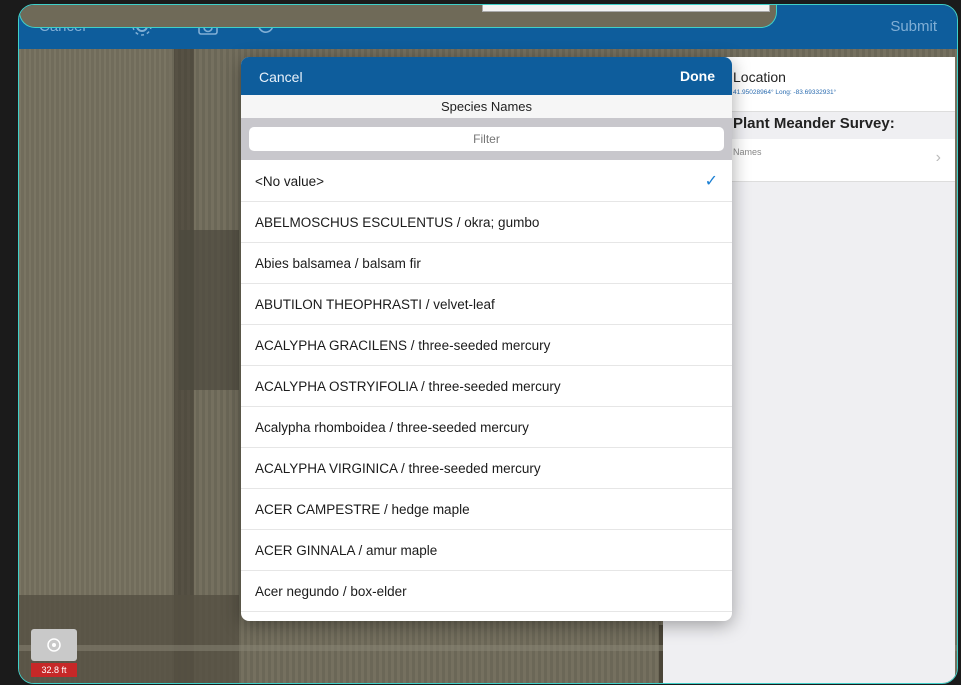  What do you see at coordinates (814, 123) in the screenshot?
I see `survey-title: Plant Meander Survey:` at bounding box center [814, 123].